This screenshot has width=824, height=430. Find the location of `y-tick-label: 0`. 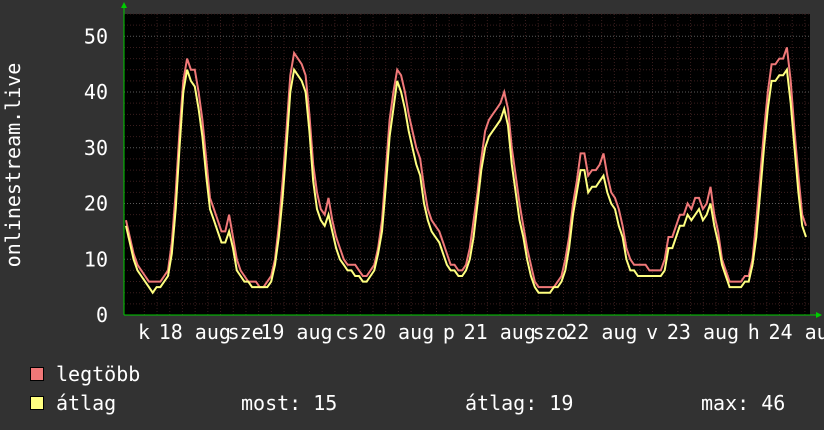

y-tick-label: 0 is located at coordinates (102, 315).